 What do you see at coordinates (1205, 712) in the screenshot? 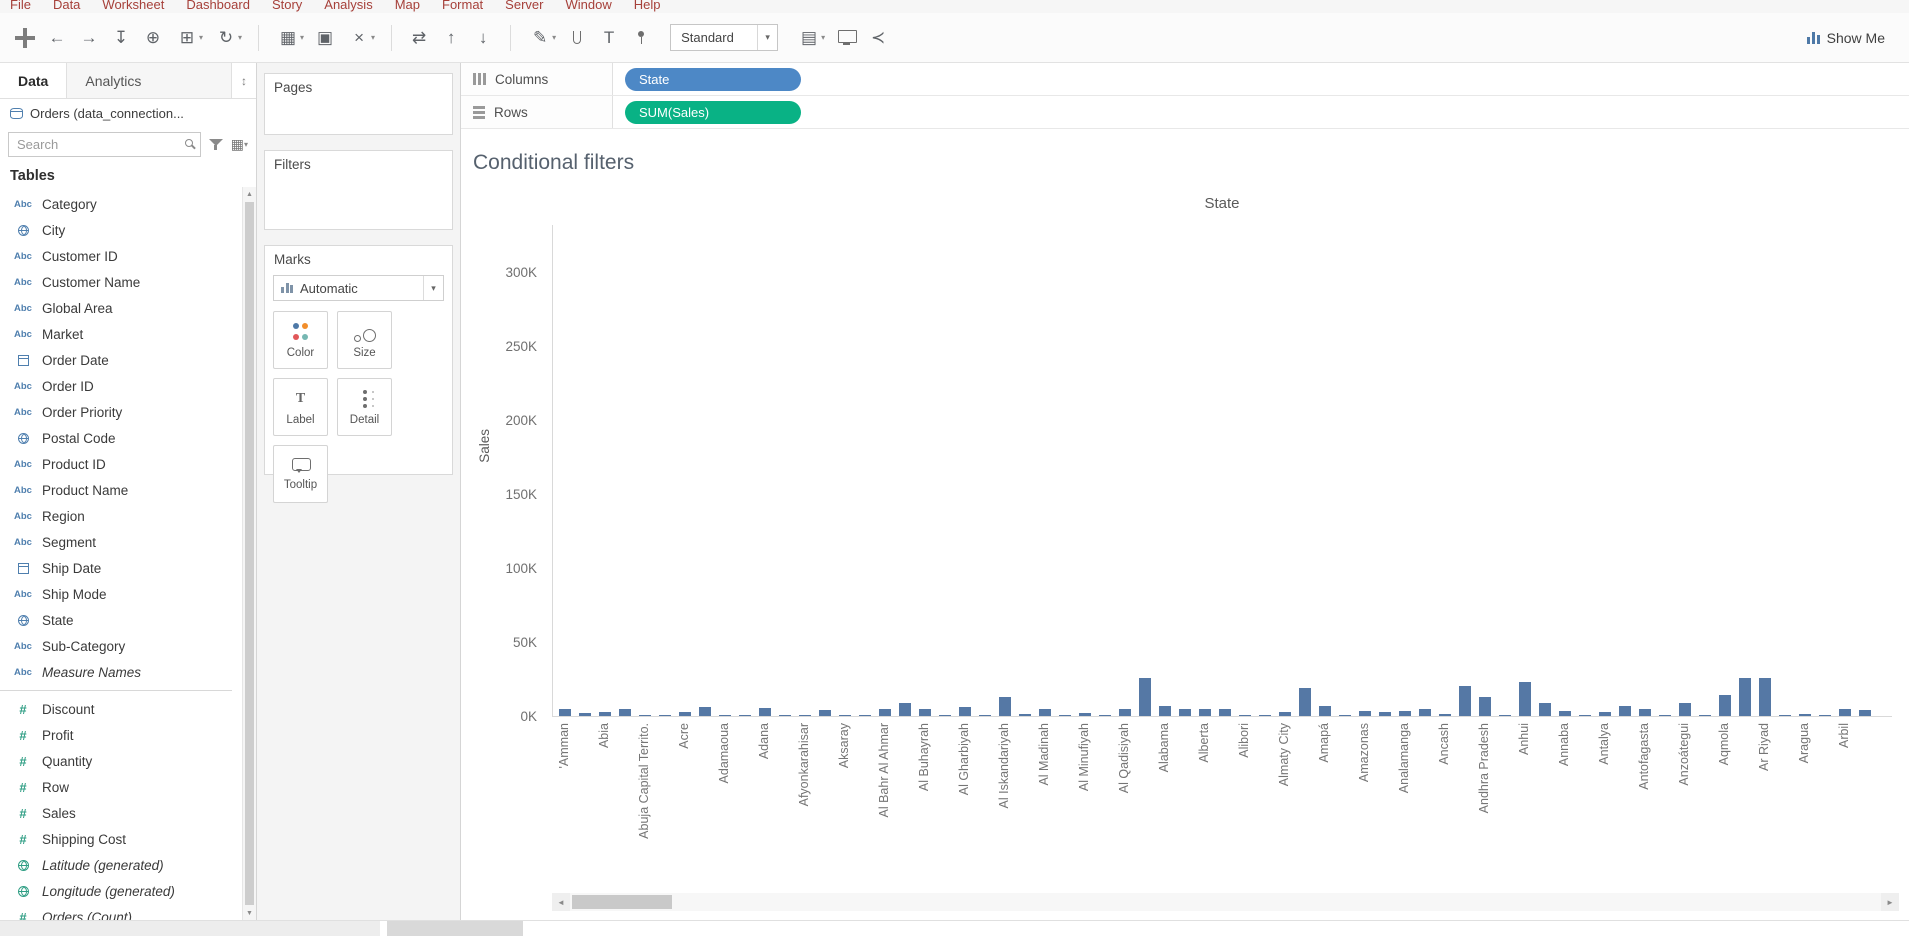
I see `bar-alberta` at bounding box center [1205, 712].